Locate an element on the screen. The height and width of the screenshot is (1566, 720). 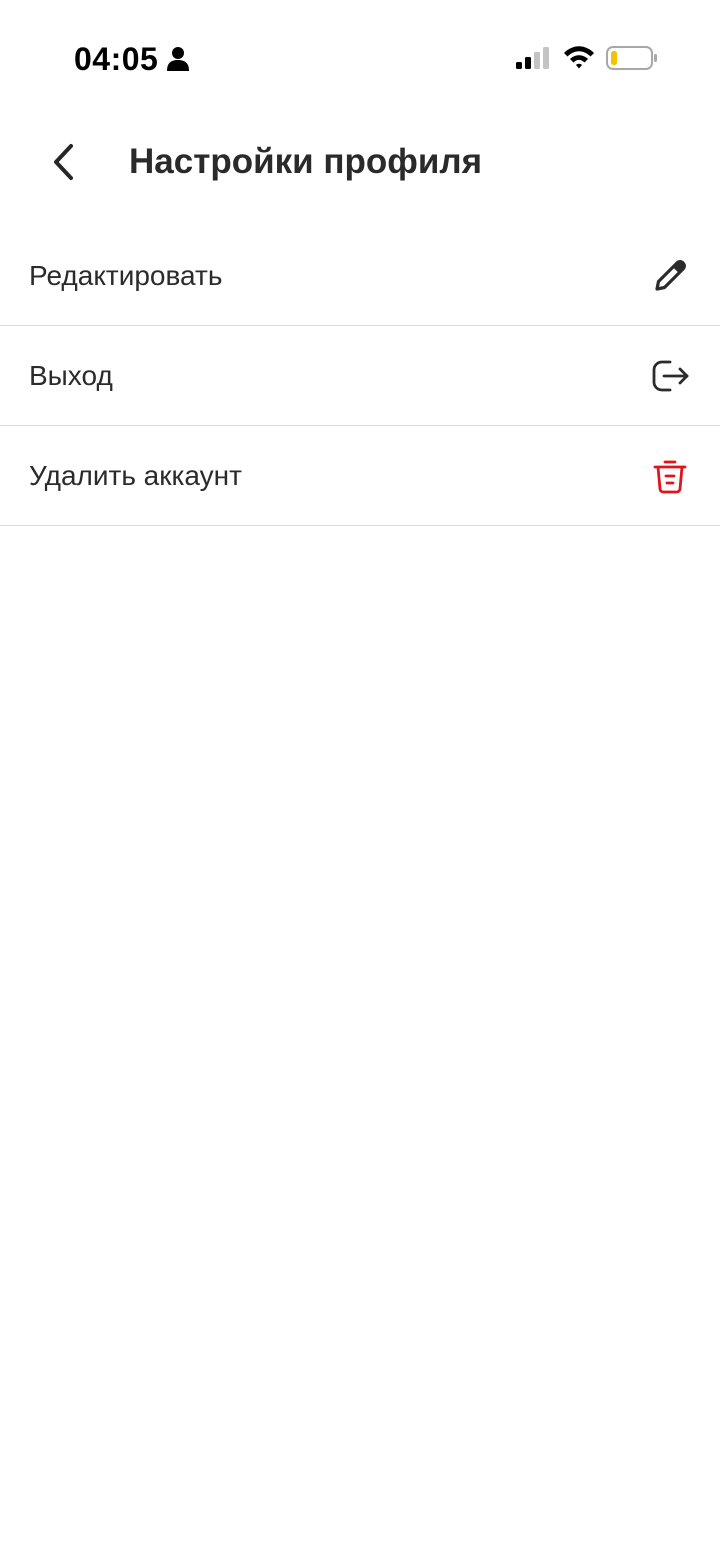
menu-item-delete-account: Удалить аккаунт is located at coordinates (360, 476).